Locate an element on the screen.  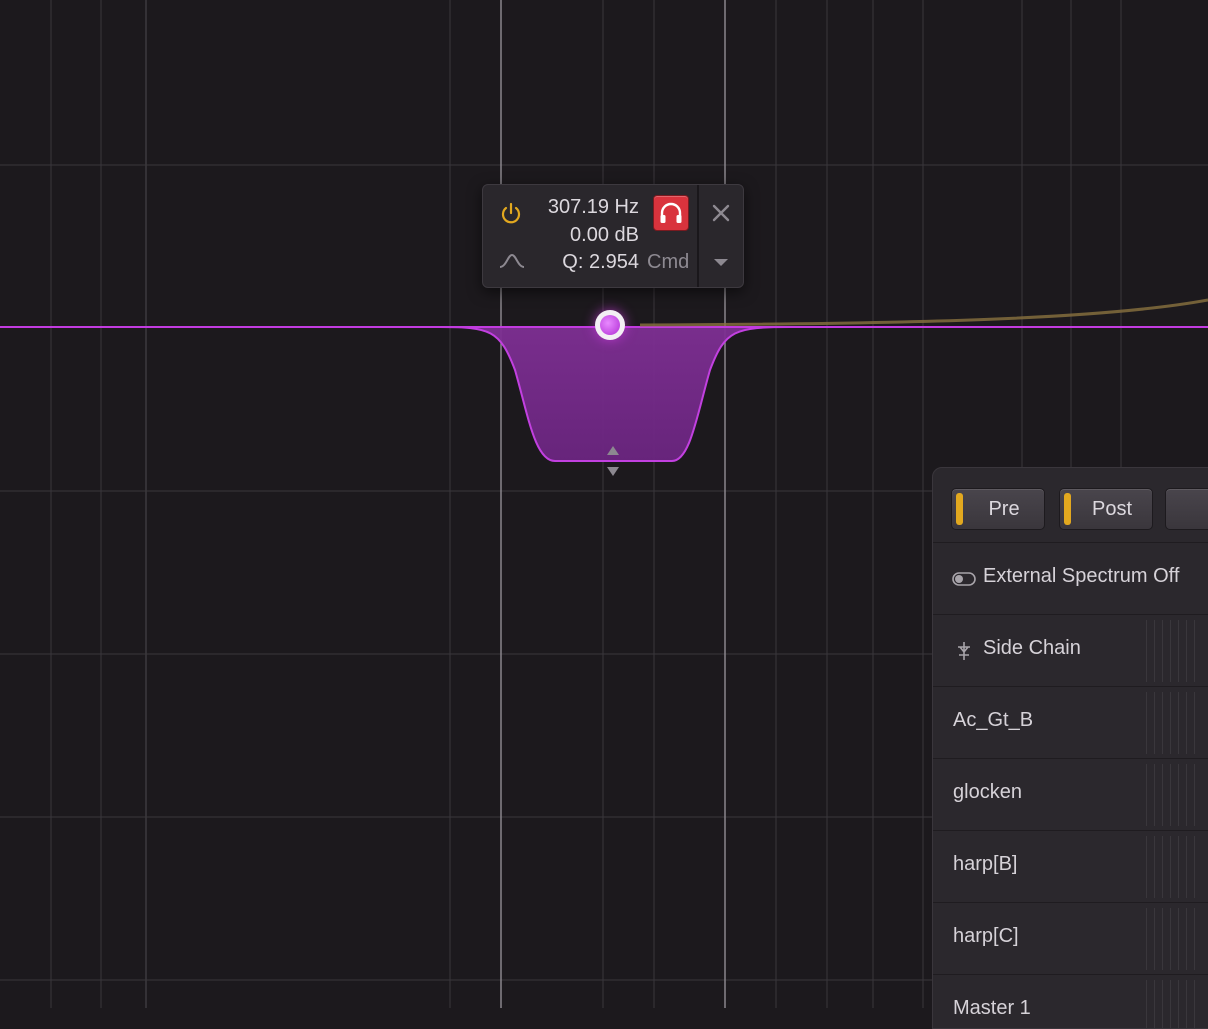
side-chain-label: Side Chain is located at coordinates (1032, 648).